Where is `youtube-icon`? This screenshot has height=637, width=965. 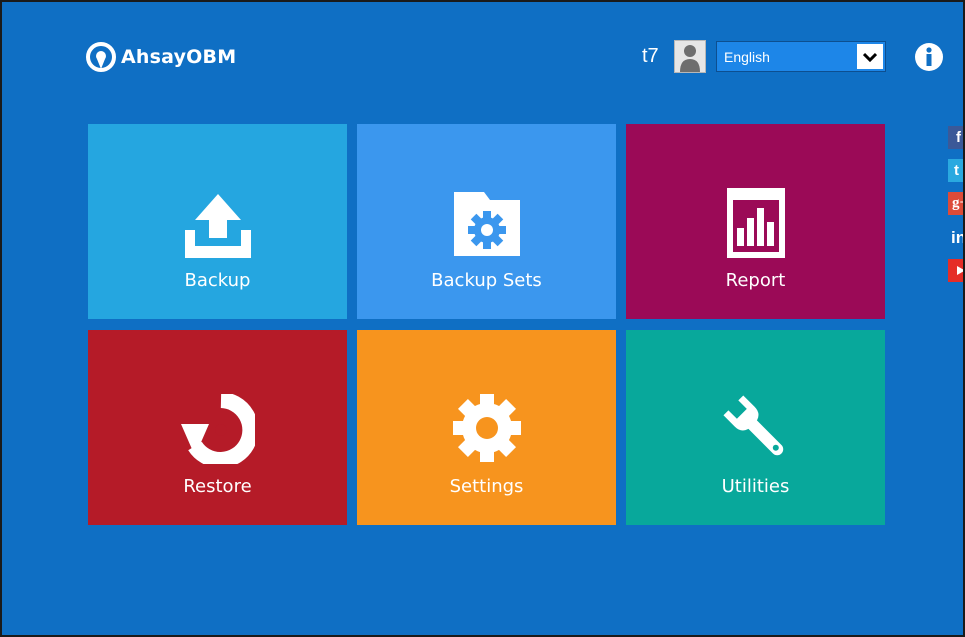 youtube-icon is located at coordinates (955, 270).